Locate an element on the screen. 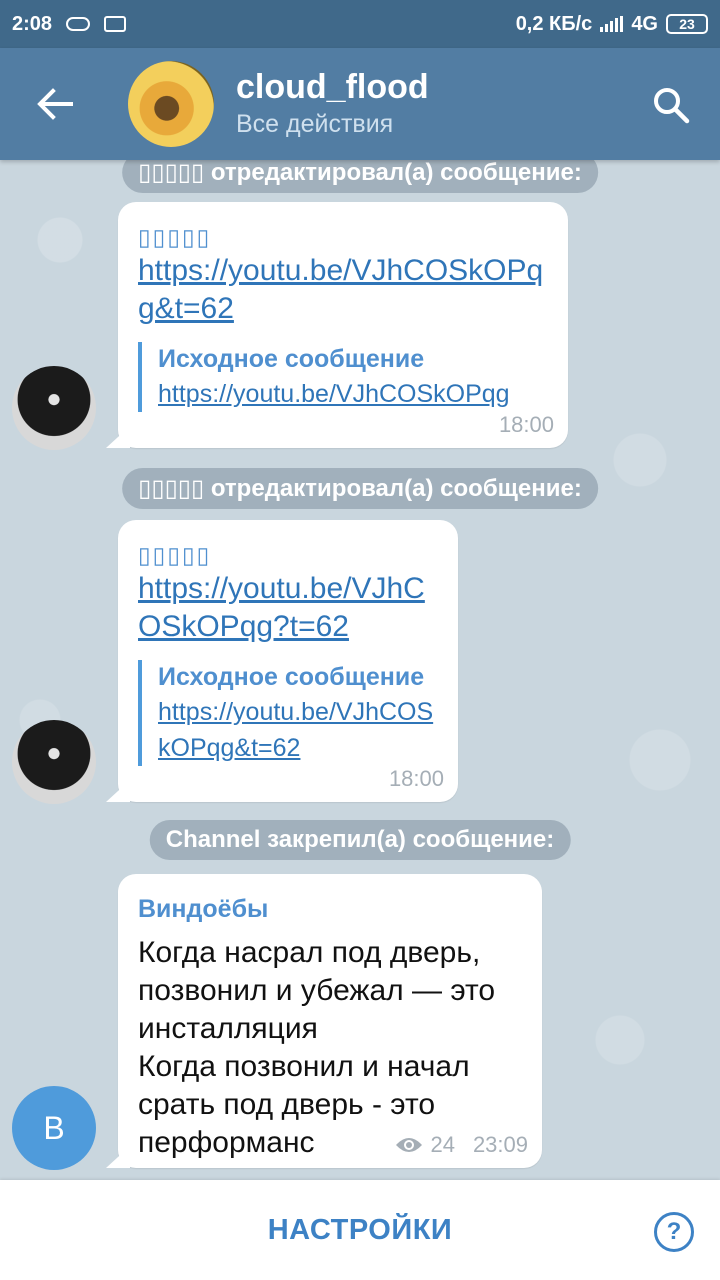  status-bar: 2:08 0,2 КБ/с 4G 23 is located at coordinates (360, 24).